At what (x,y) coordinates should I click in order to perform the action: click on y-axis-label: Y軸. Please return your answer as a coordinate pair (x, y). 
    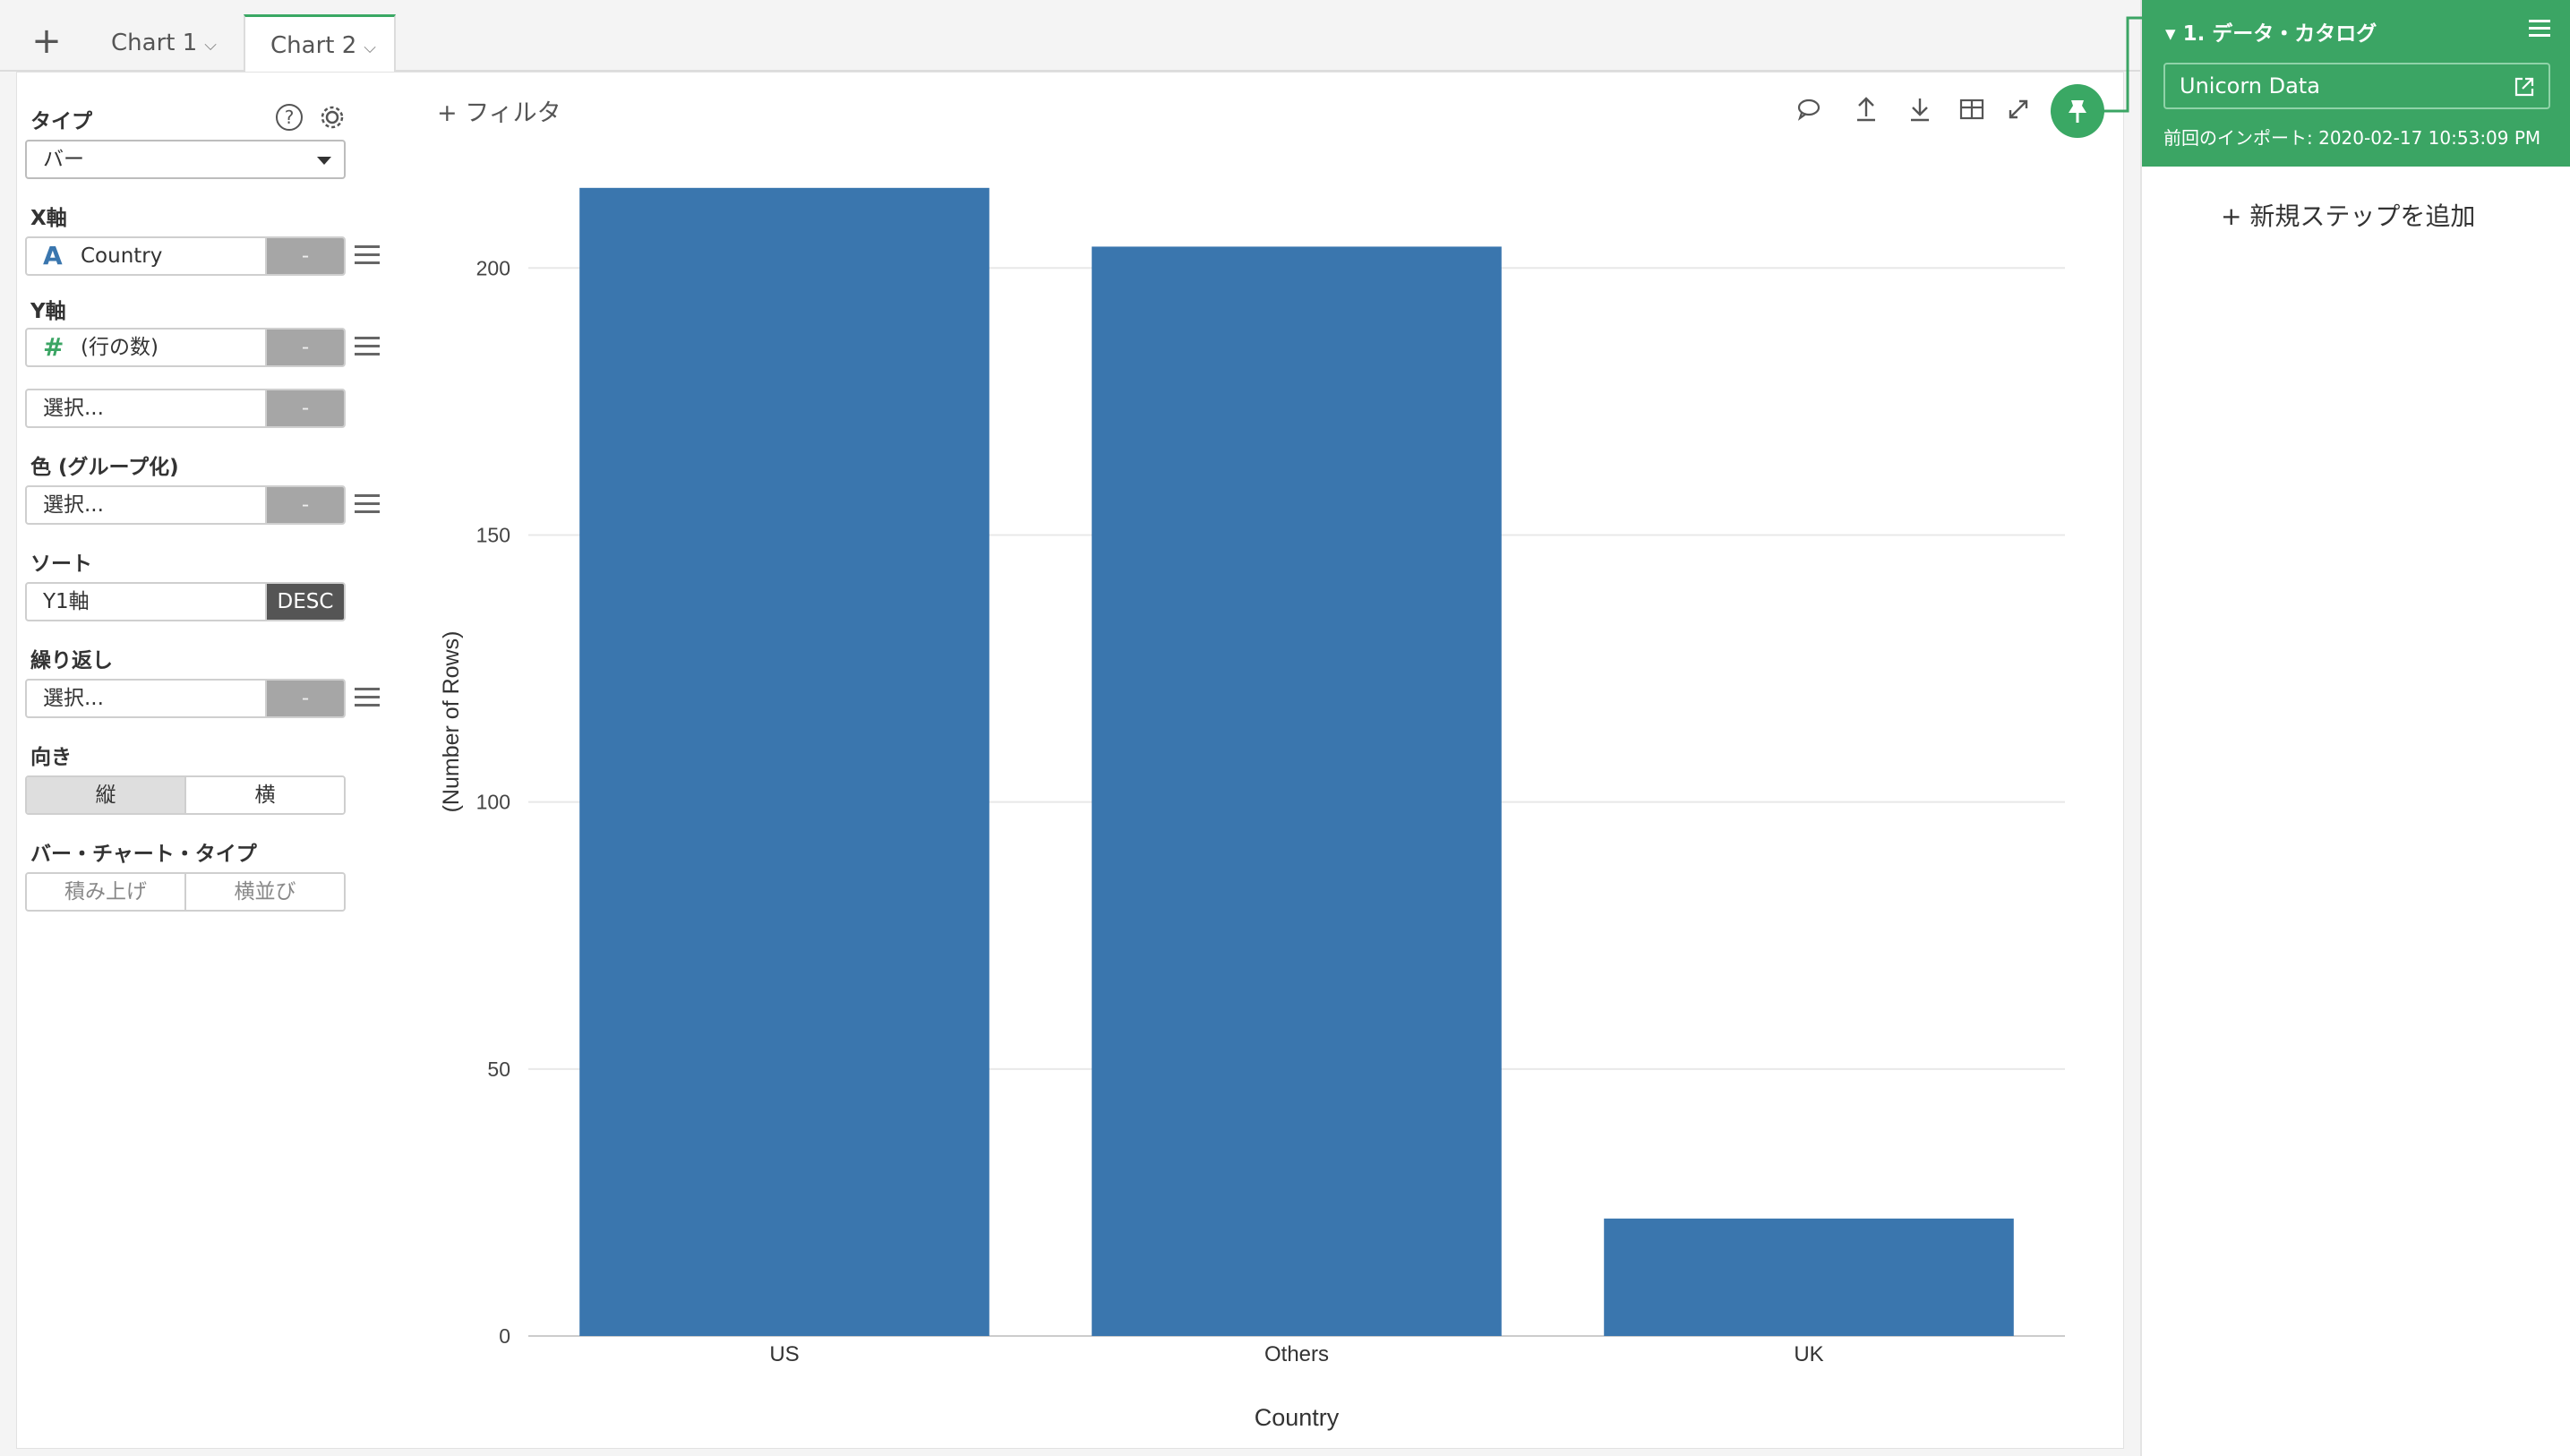
    Looking at the image, I should click on (48, 311).